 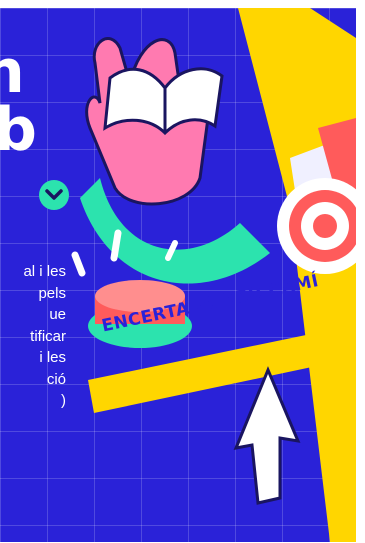 I want to click on cursor-arrow-icon, so click(x=267, y=435).